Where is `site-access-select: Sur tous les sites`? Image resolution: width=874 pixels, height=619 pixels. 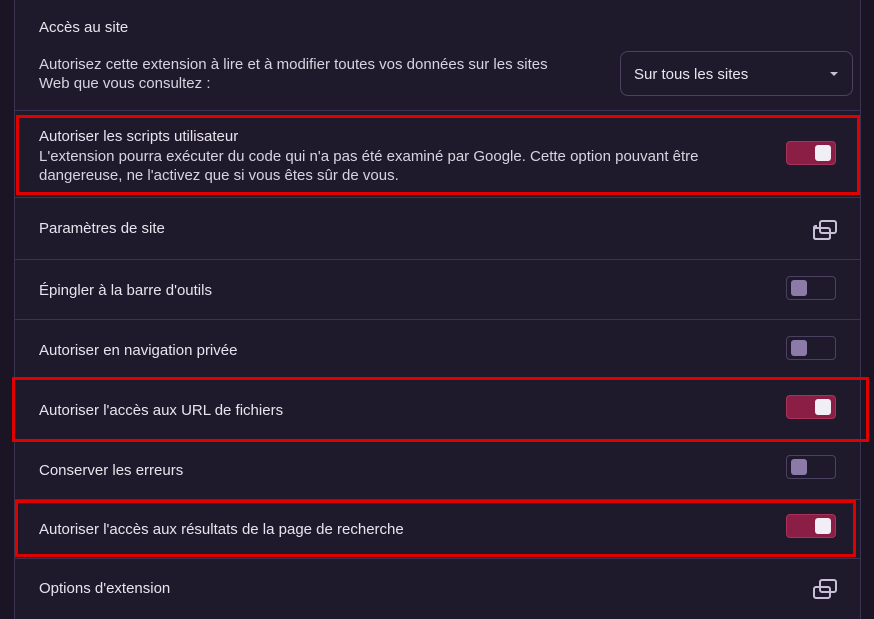
site-access-select: Sur tous les sites is located at coordinates (736, 73).